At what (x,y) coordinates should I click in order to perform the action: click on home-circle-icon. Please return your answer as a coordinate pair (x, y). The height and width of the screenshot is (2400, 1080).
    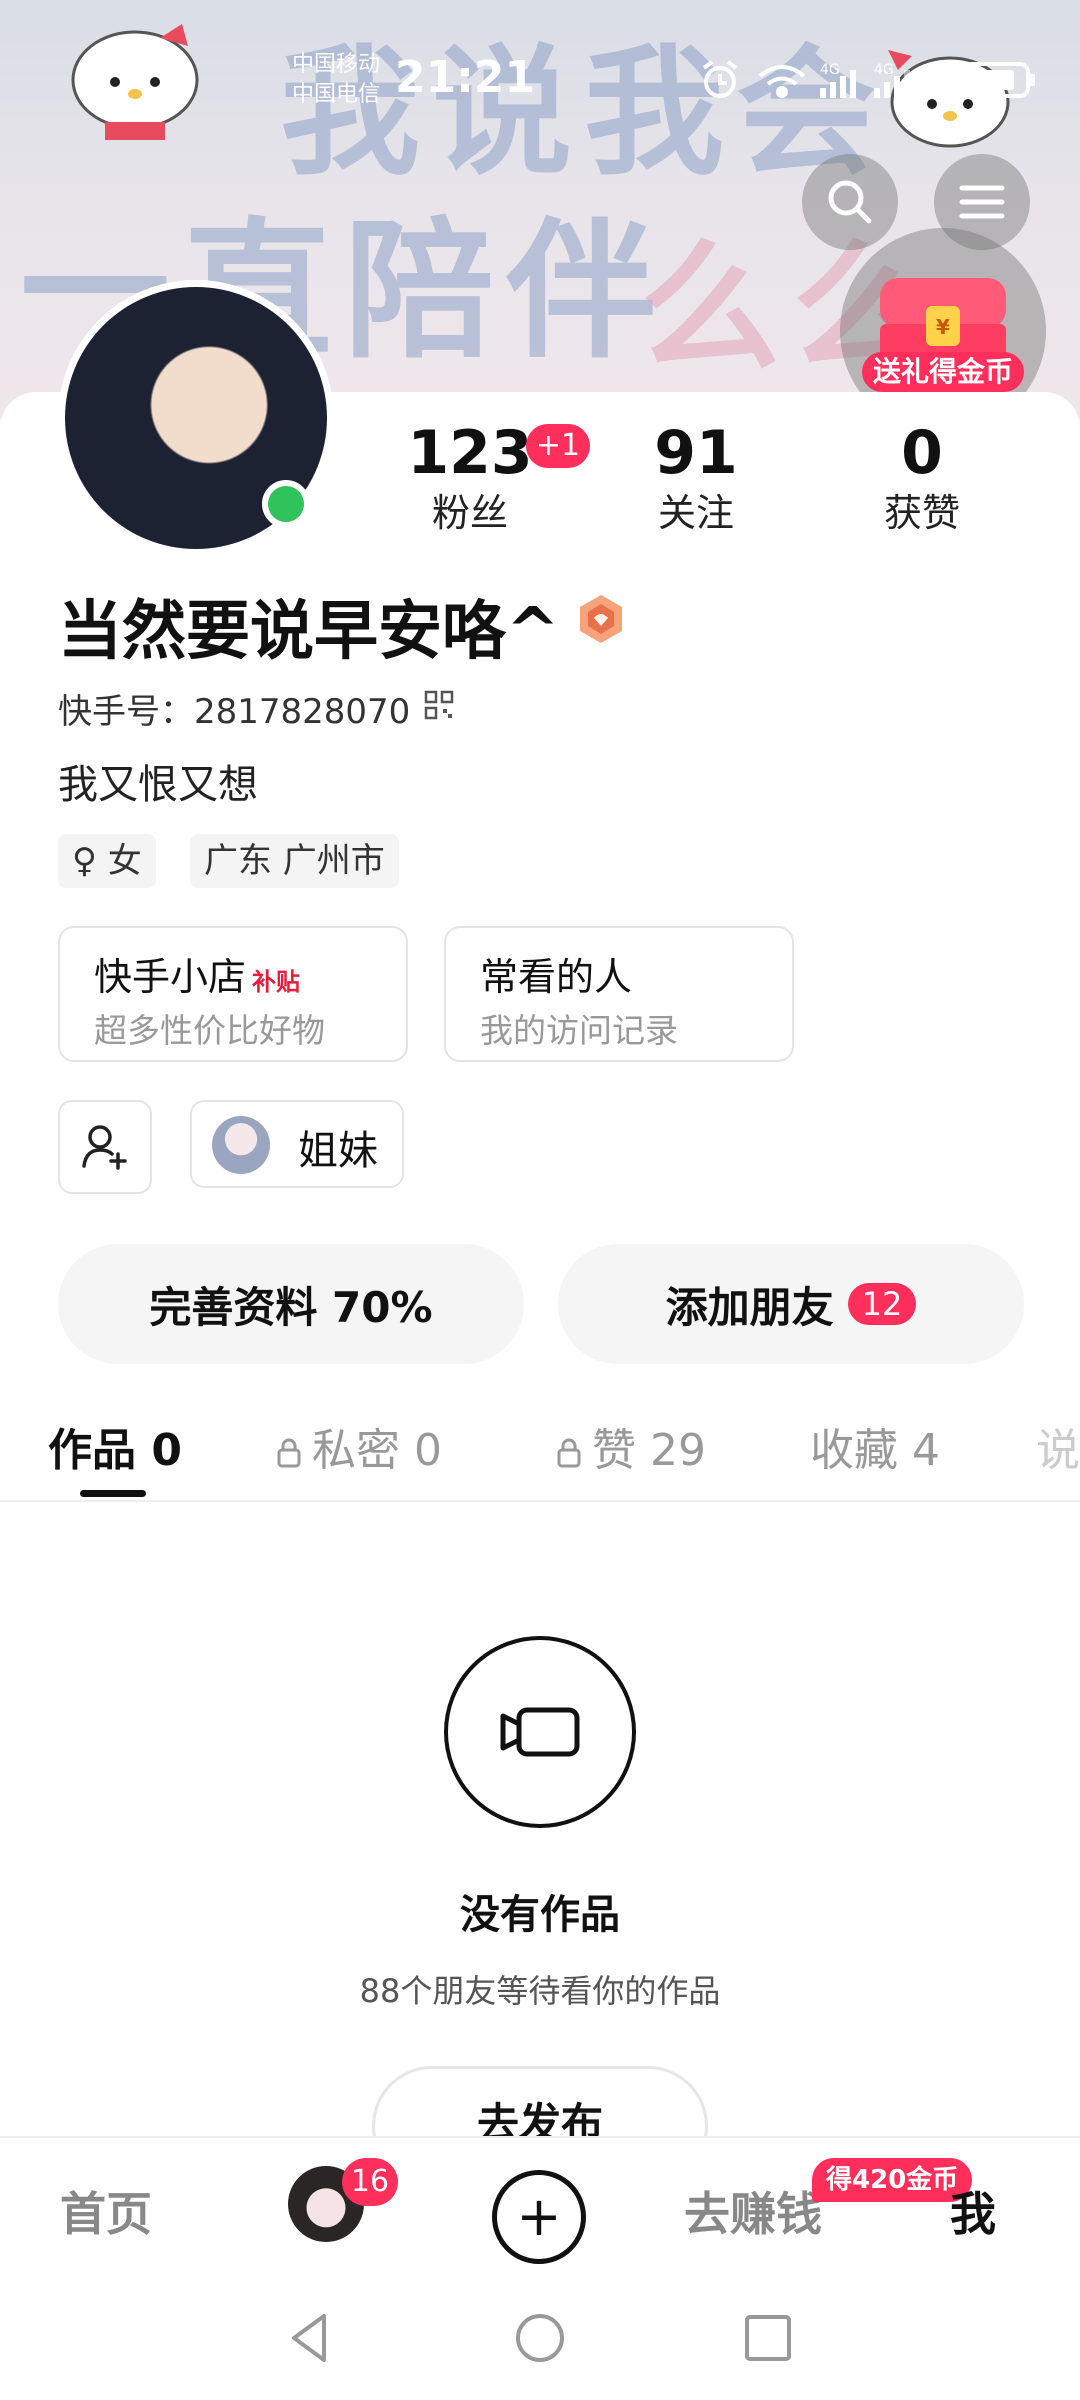
    Looking at the image, I should click on (540, 2338).